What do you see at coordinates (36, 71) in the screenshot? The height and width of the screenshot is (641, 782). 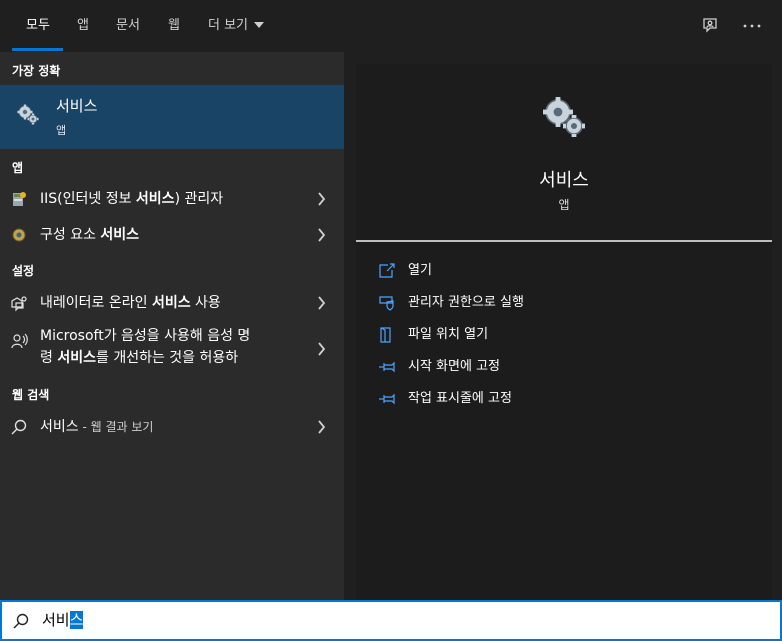 I see `best-match-header: 가장 정확` at bounding box center [36, 71].